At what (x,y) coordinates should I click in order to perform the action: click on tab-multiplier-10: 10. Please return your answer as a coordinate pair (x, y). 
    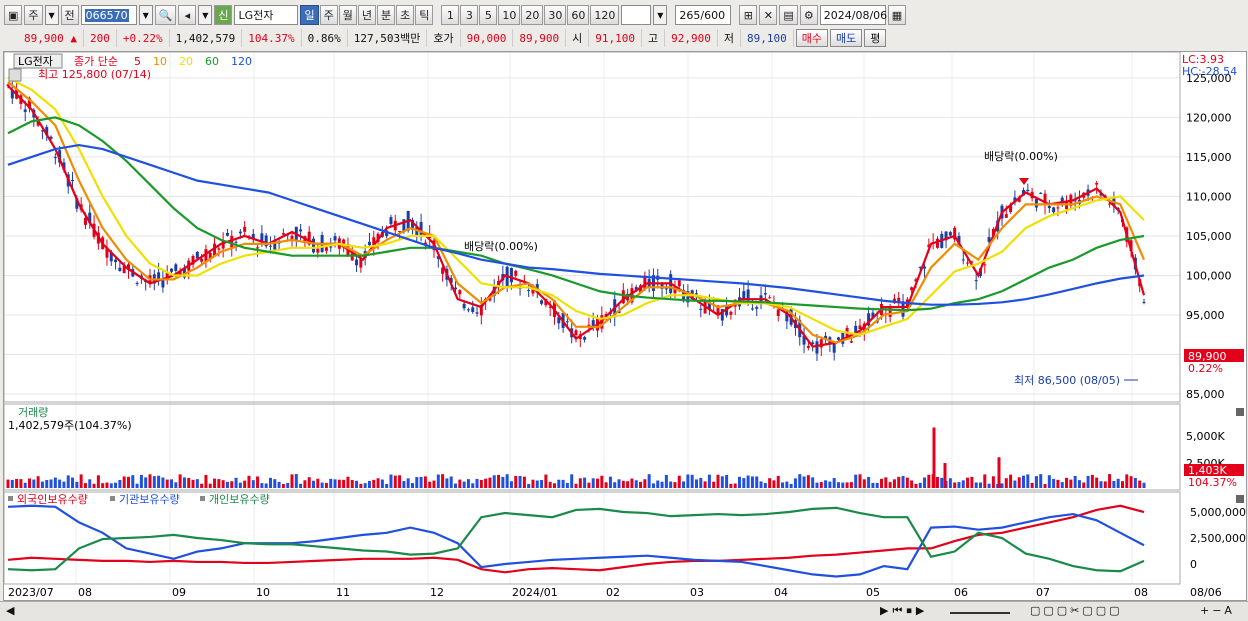
    Looking at the image, I should click on (509, 15).